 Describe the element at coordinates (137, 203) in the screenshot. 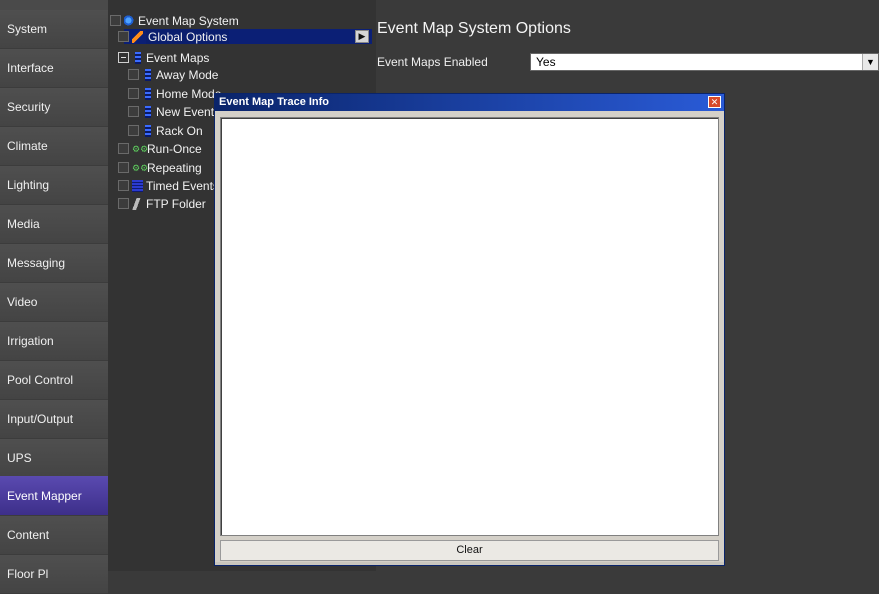

I see `ftp-icon` at that location.